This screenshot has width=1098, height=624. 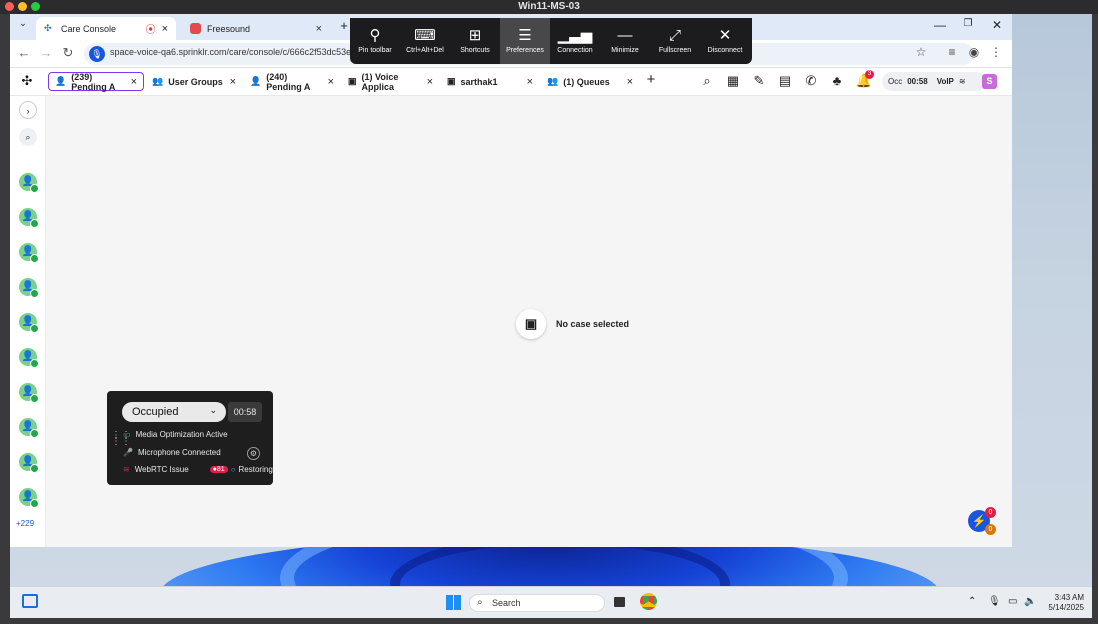 I want to click on fullscreen-button: ⤢ Fullscreen, so click(x=675, y=41).